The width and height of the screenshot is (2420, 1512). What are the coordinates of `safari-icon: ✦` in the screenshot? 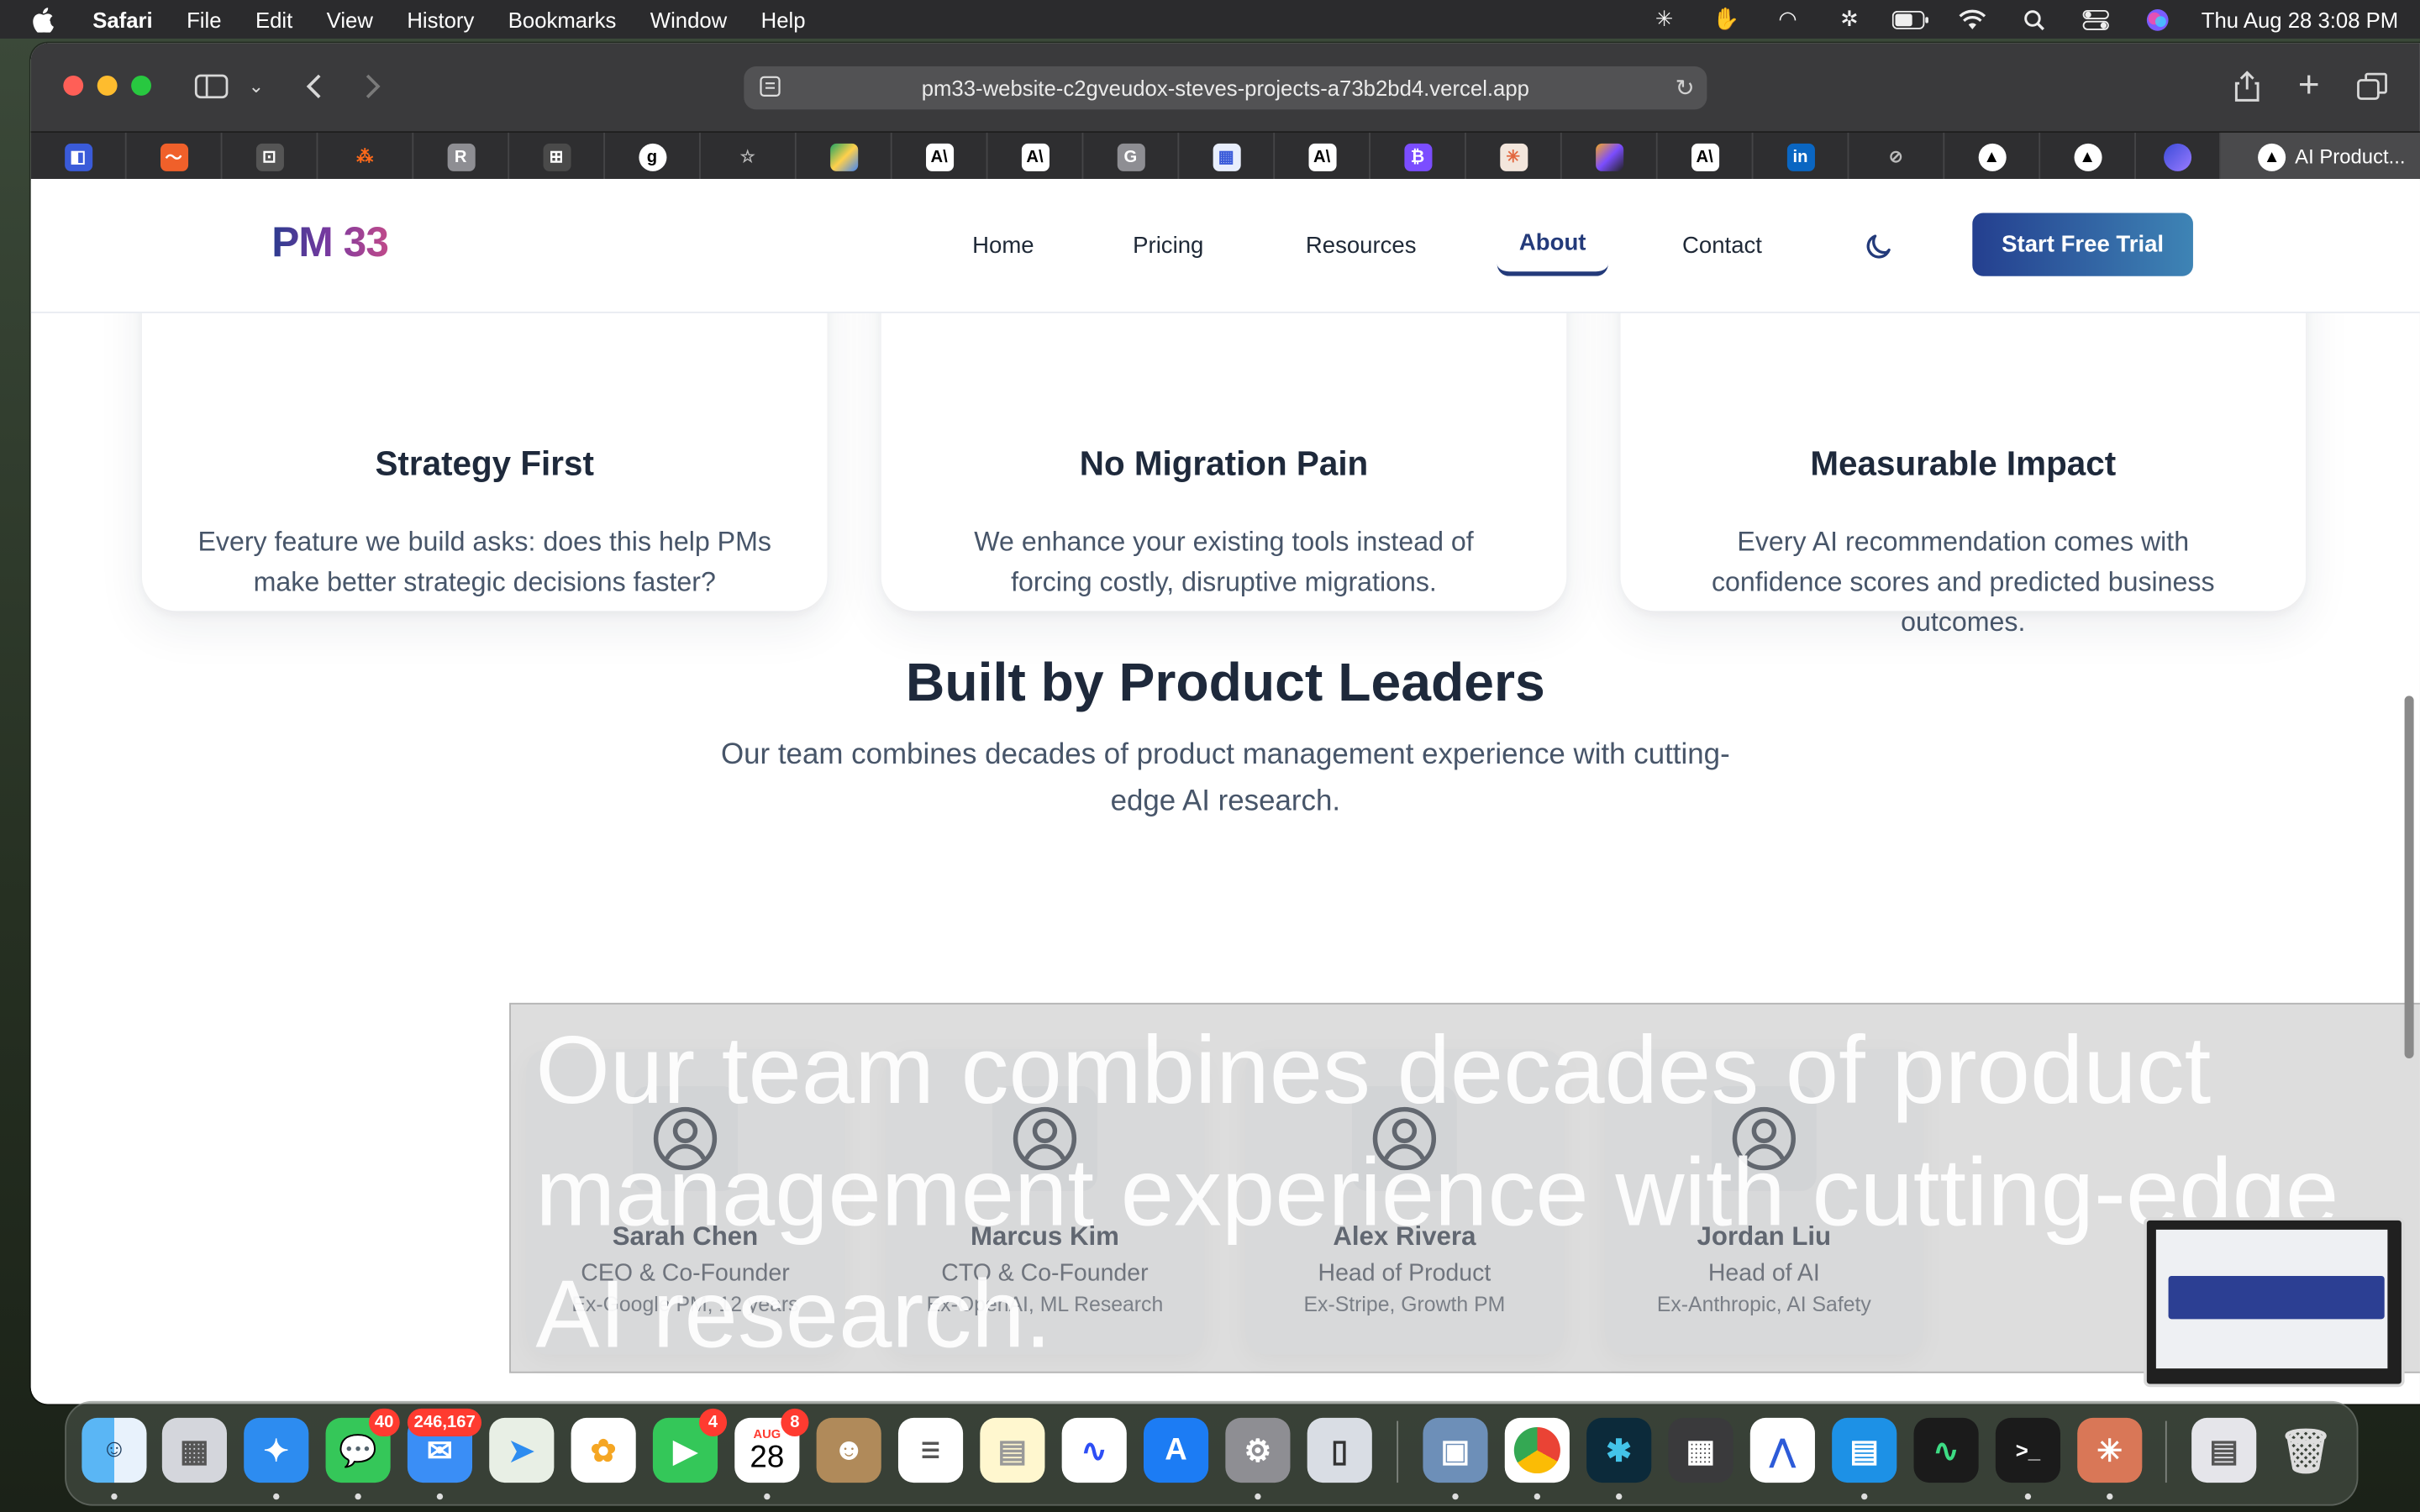 It's located at (276, 1450).